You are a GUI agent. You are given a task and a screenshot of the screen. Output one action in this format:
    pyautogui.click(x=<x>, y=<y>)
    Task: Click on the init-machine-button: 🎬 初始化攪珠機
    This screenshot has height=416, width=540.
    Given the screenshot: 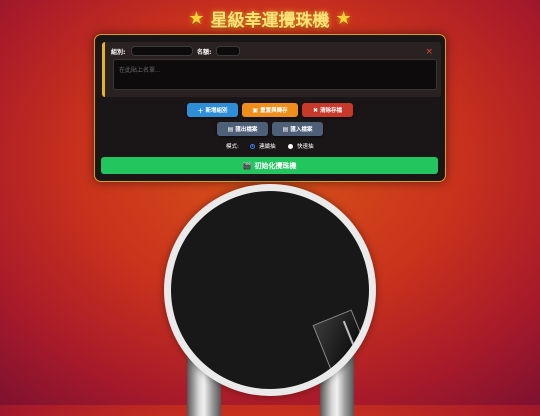 What is the action you would take?
    pyautogui.click(x=269, y=165)
    